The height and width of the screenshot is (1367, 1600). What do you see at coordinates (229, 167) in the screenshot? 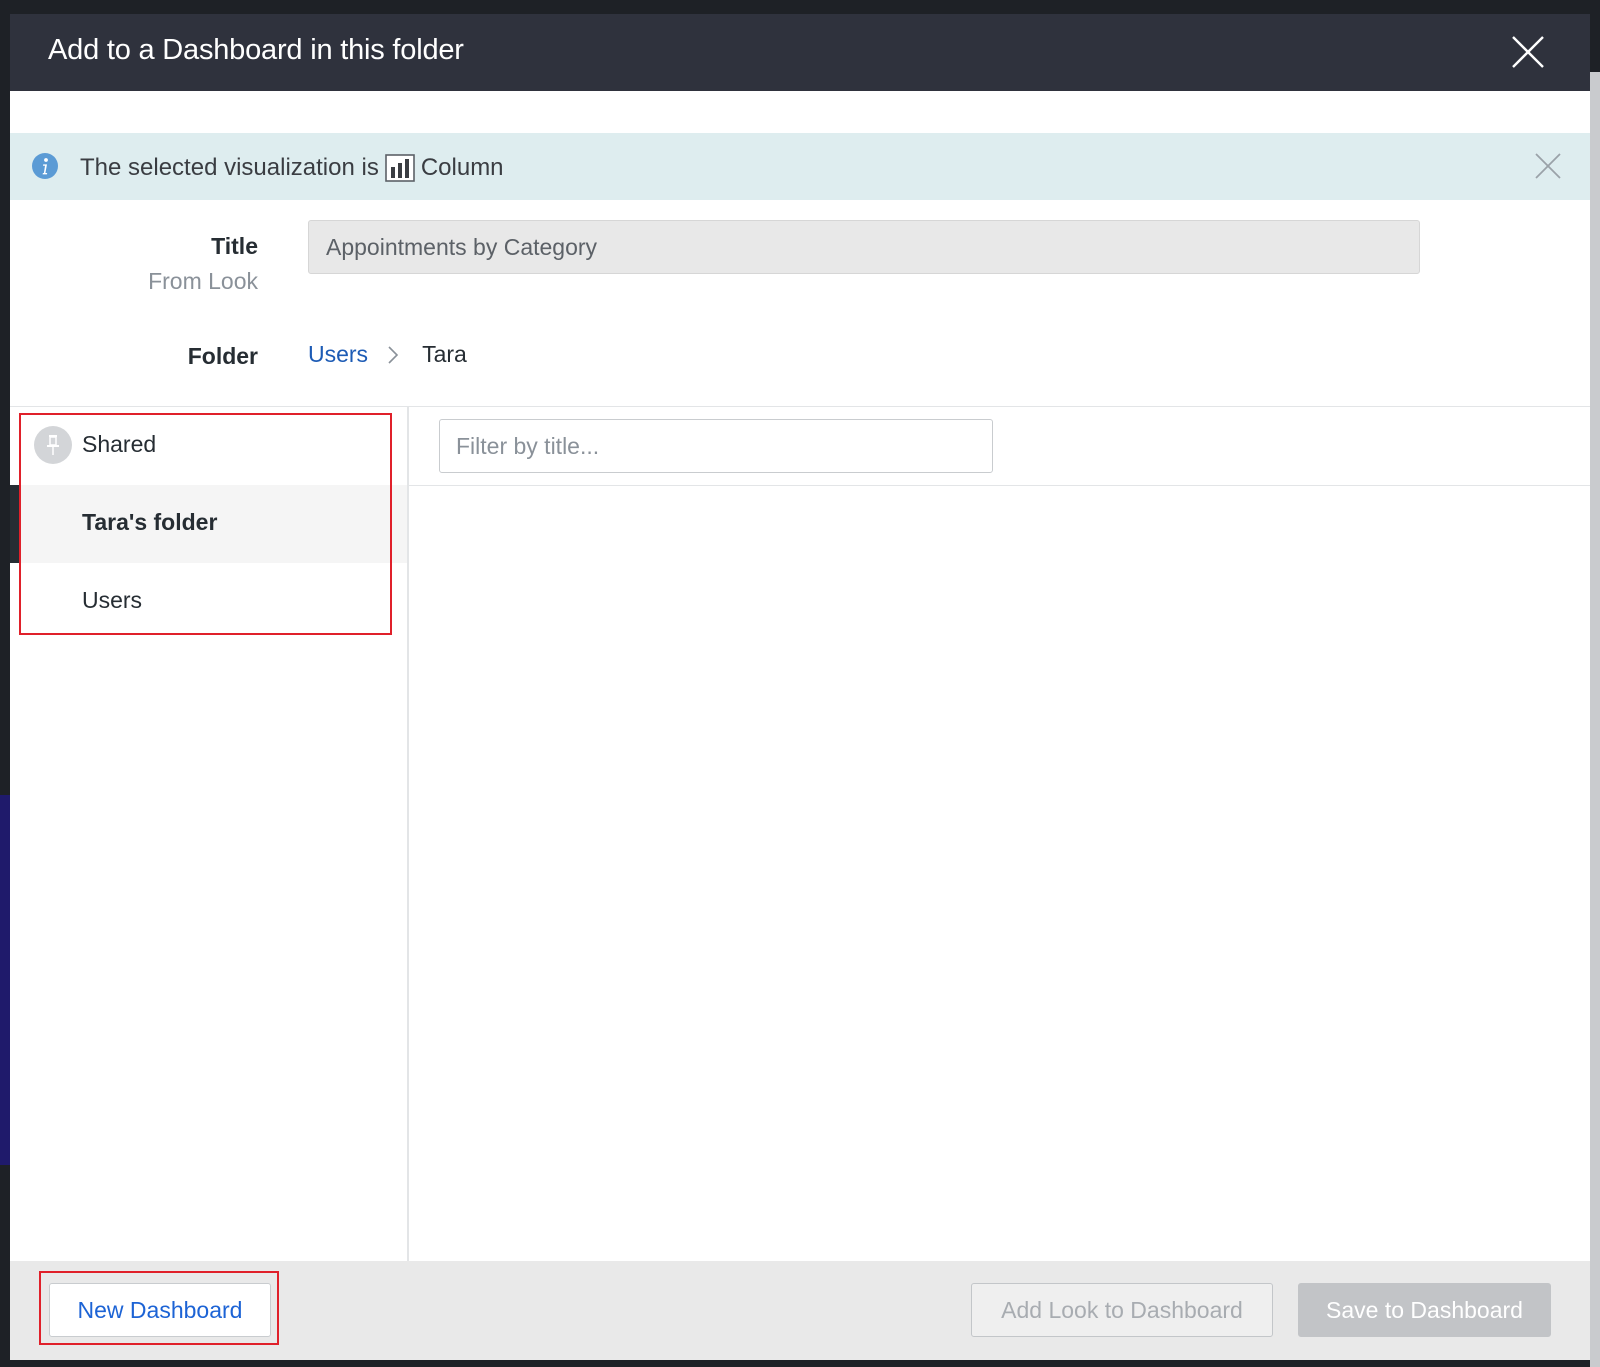
I see `info-text-prefix: The selected visualization is` at bounding box center [229, 167].